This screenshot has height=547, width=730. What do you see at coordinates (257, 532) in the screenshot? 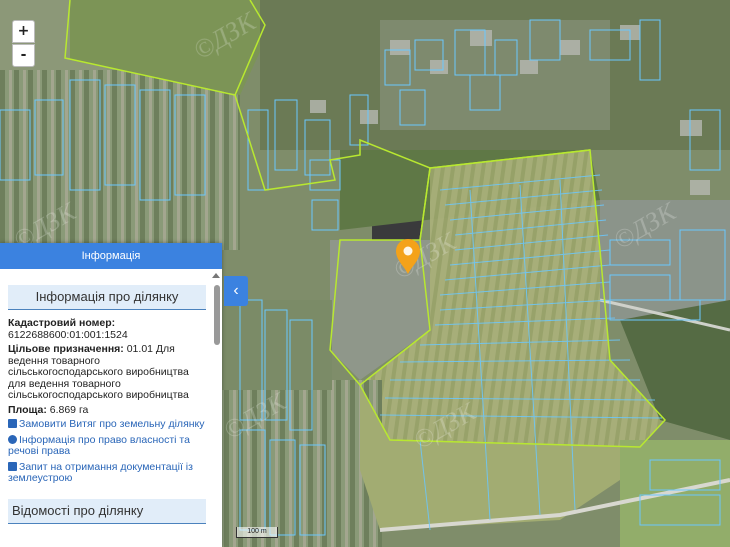
I see `scale-bar: 100 m` at bounding box center [257, 532].